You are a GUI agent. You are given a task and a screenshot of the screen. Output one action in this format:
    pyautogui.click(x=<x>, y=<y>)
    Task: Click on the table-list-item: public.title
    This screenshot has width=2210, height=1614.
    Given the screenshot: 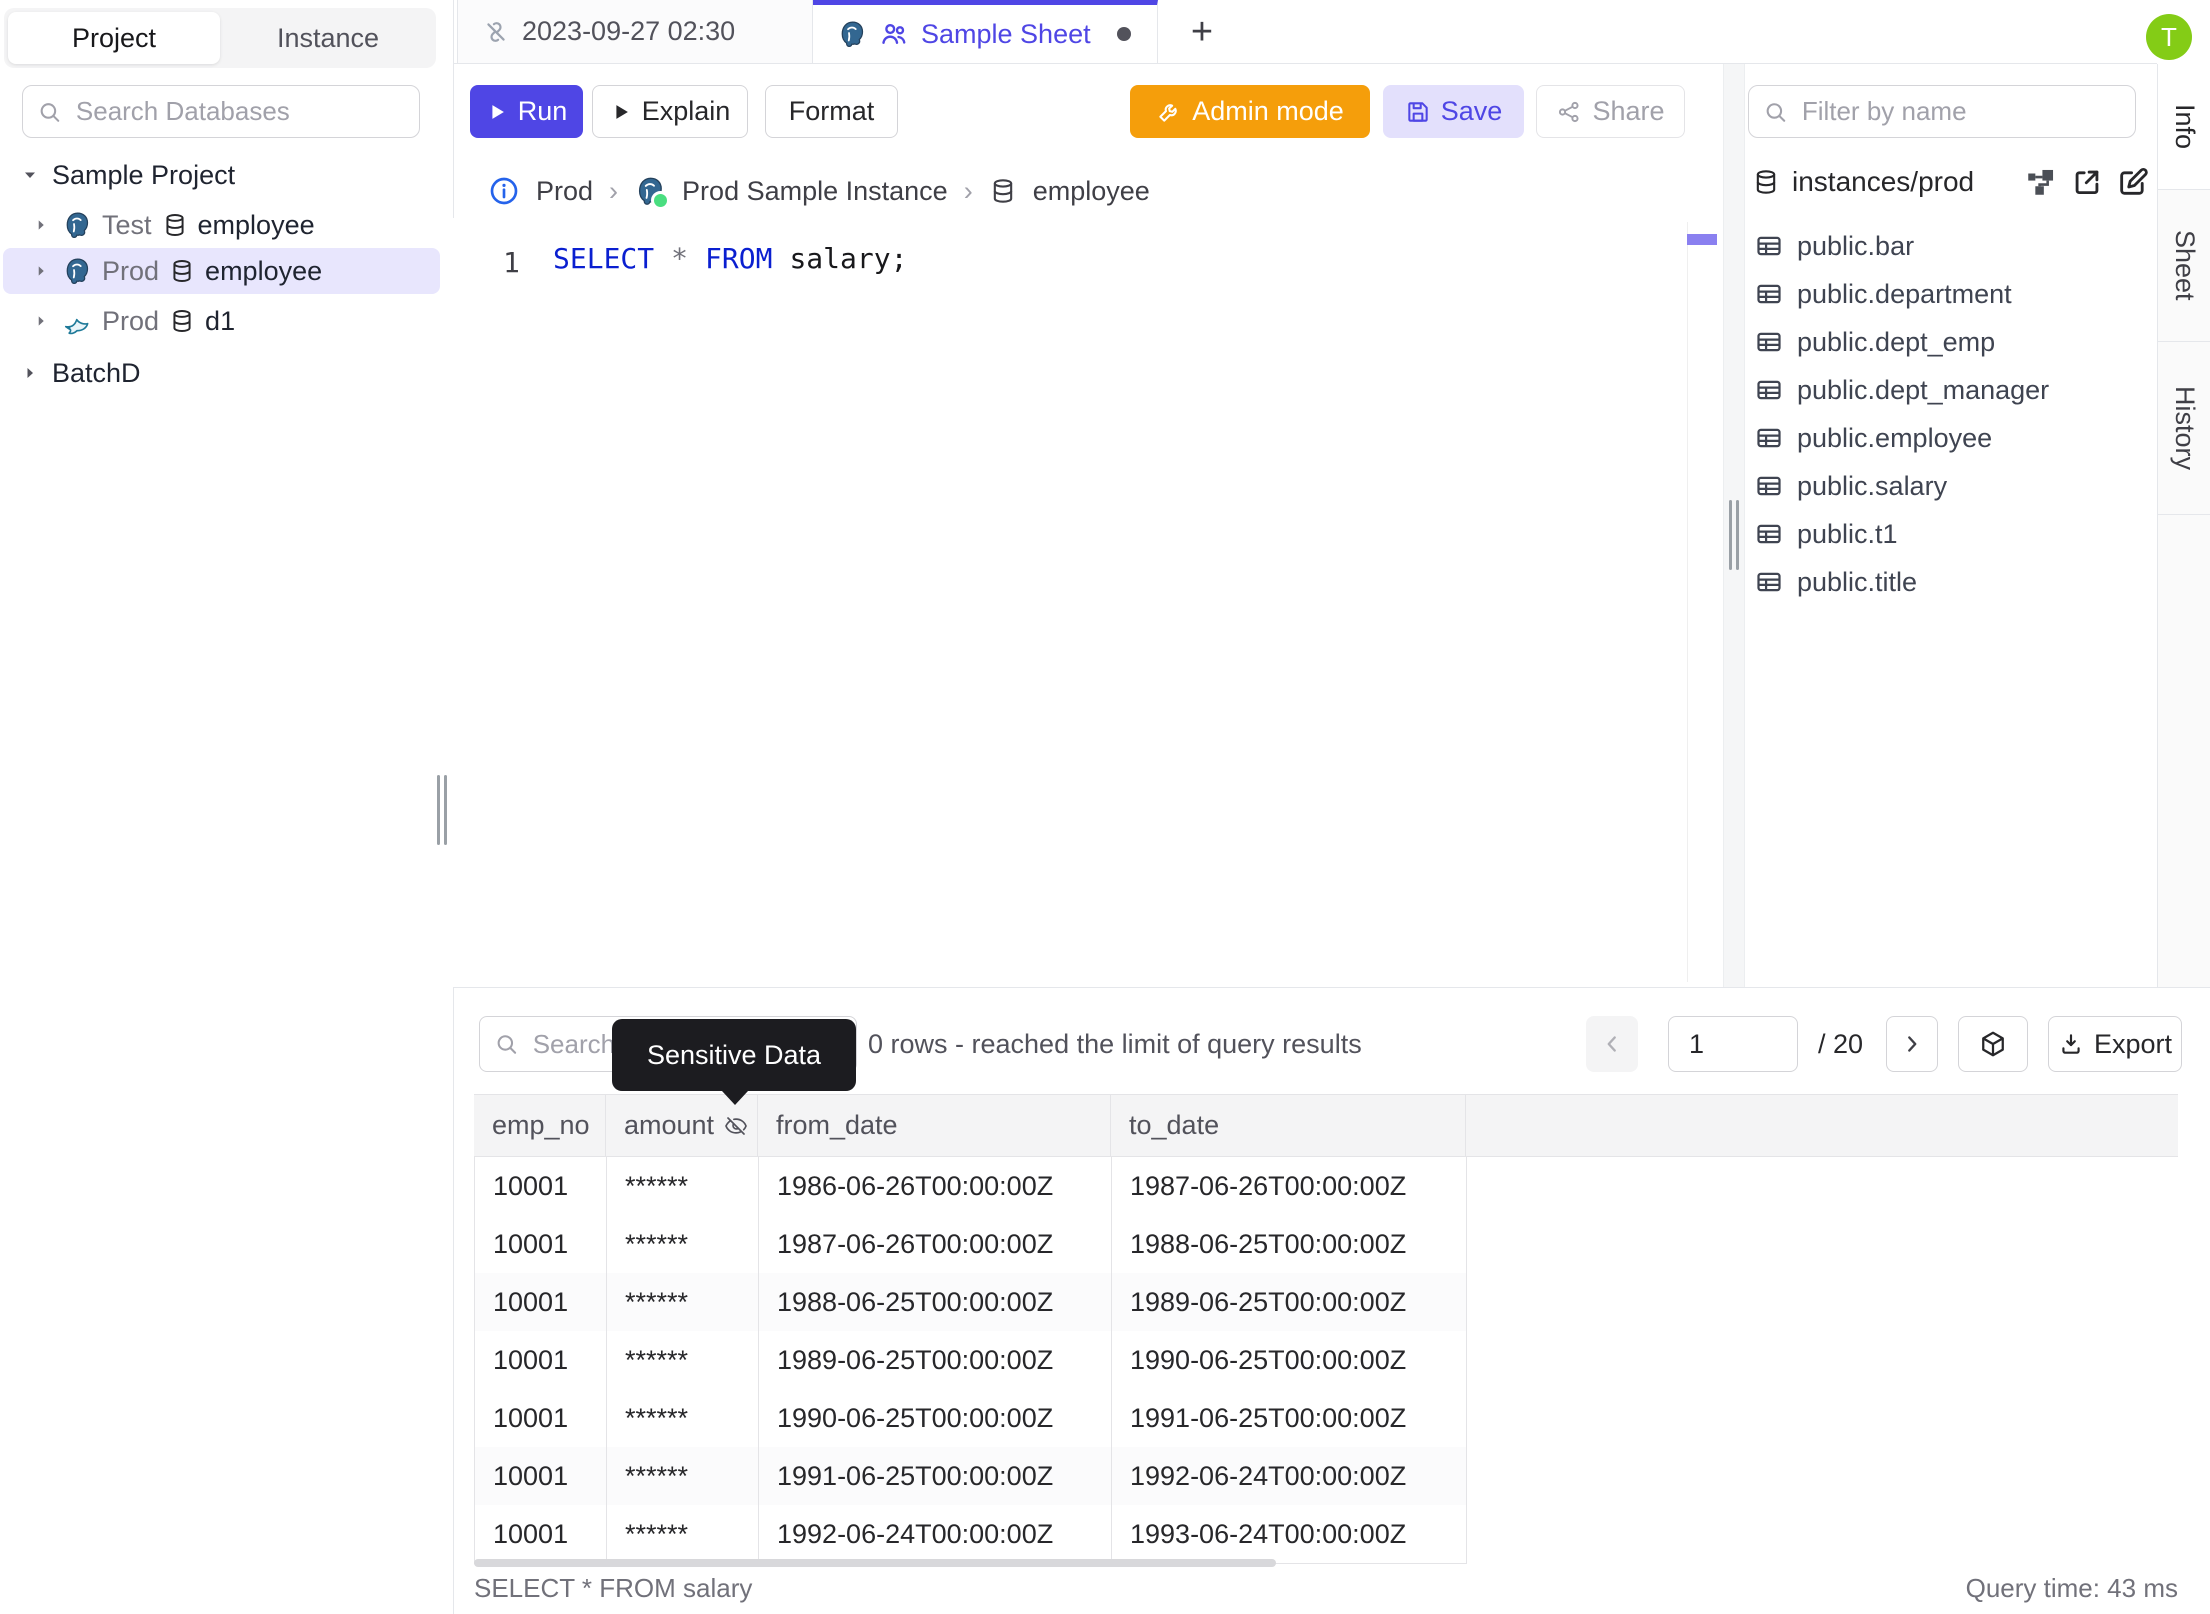 What is the action you would take?
    pyautogui.click(x=1836, y=582)
    